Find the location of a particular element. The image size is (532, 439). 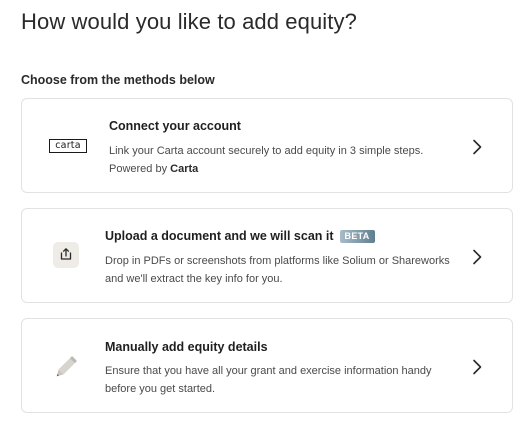

page-title: How would you like to add equity? is located at coordinates (189, 21).